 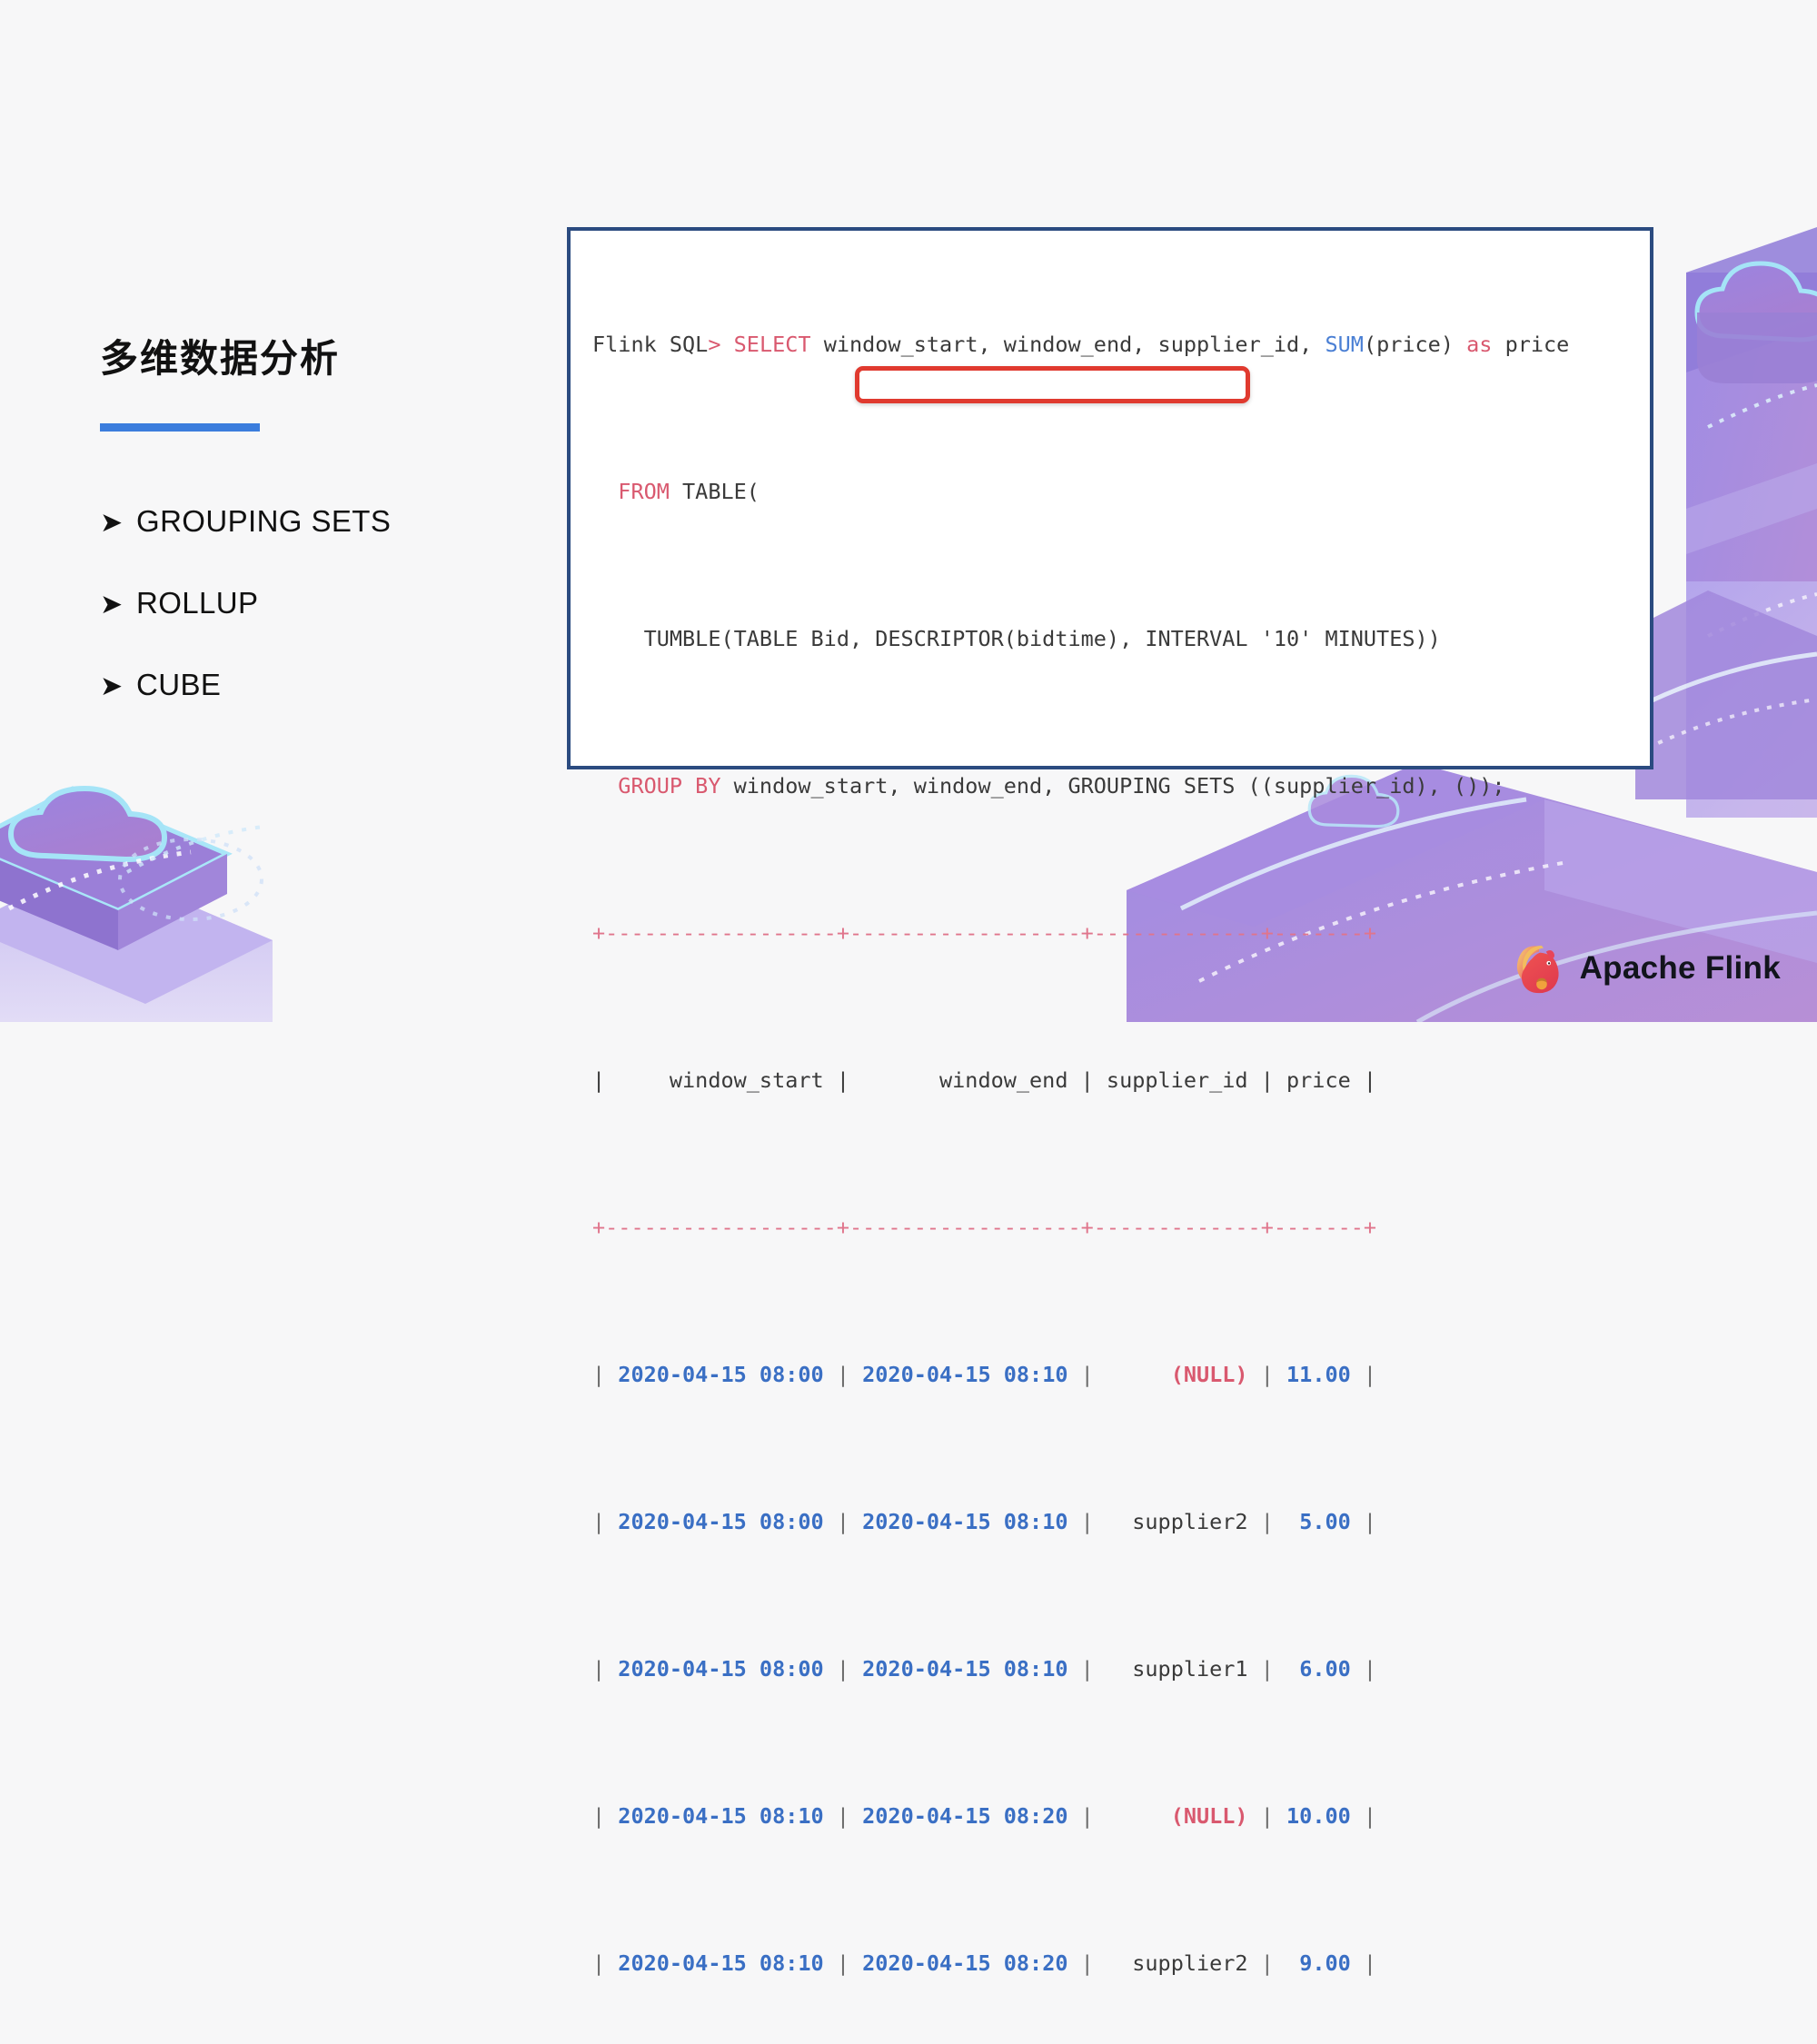 What do you see at coordinates (220, 359) in the screenshot?
I see `page-title: 多维数据分析` at bounding box center [220, 359].